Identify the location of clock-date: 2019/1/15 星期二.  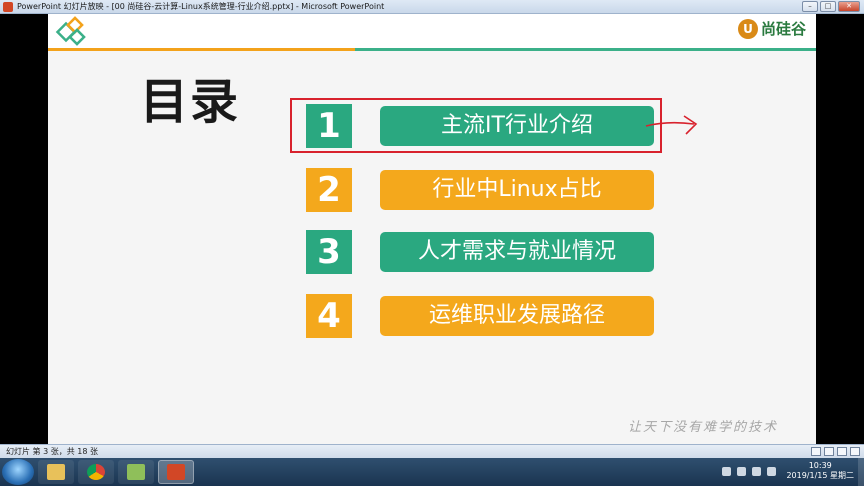
(820, 475).